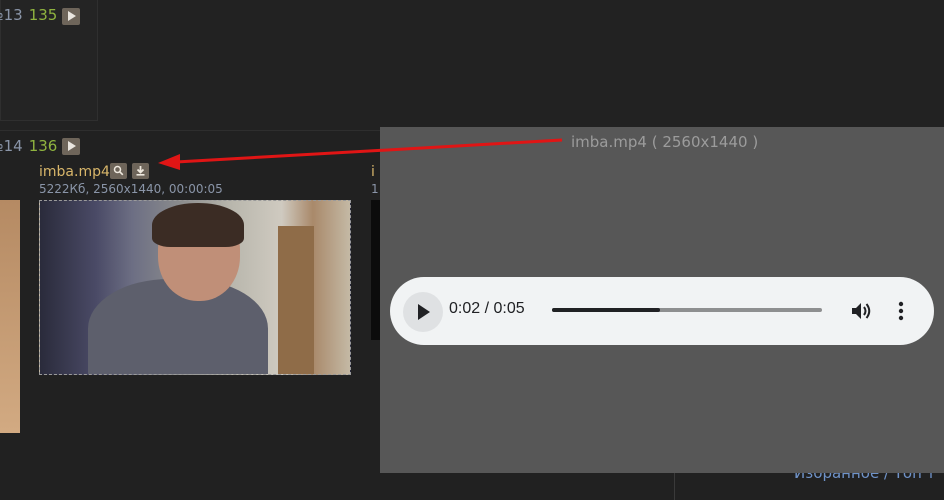  I want to click on search-icon, so click(118, 171).